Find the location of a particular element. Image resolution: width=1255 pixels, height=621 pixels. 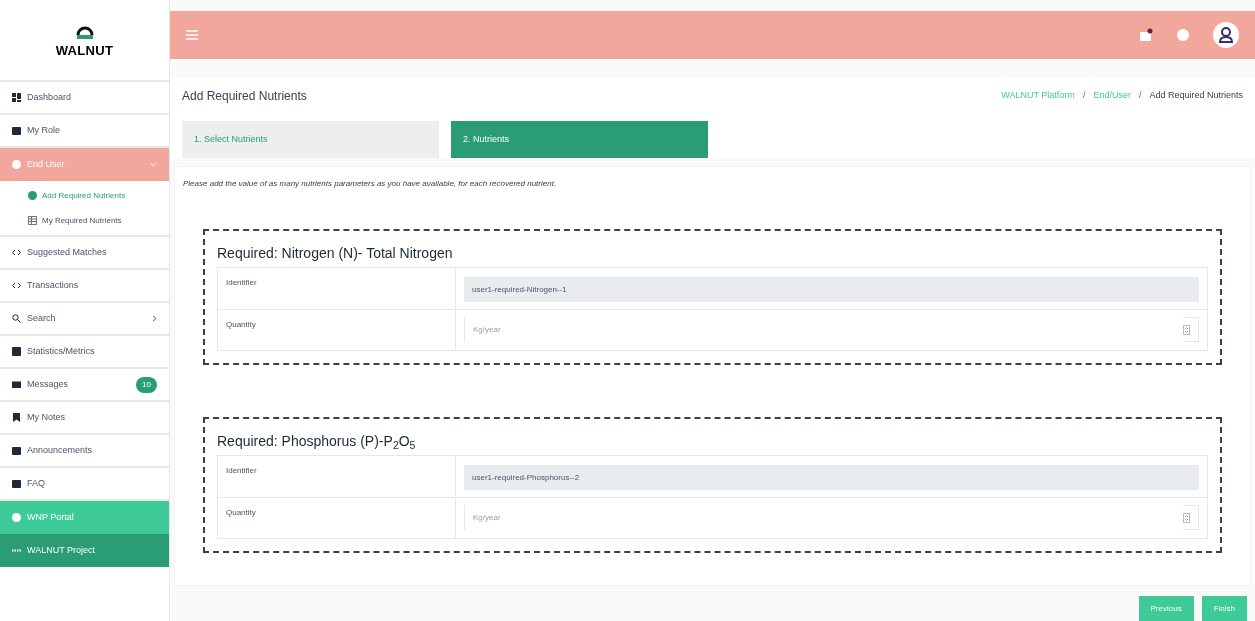

breadcrumb-current: Add Required Nutrients is located at coordinates (1196, 95).